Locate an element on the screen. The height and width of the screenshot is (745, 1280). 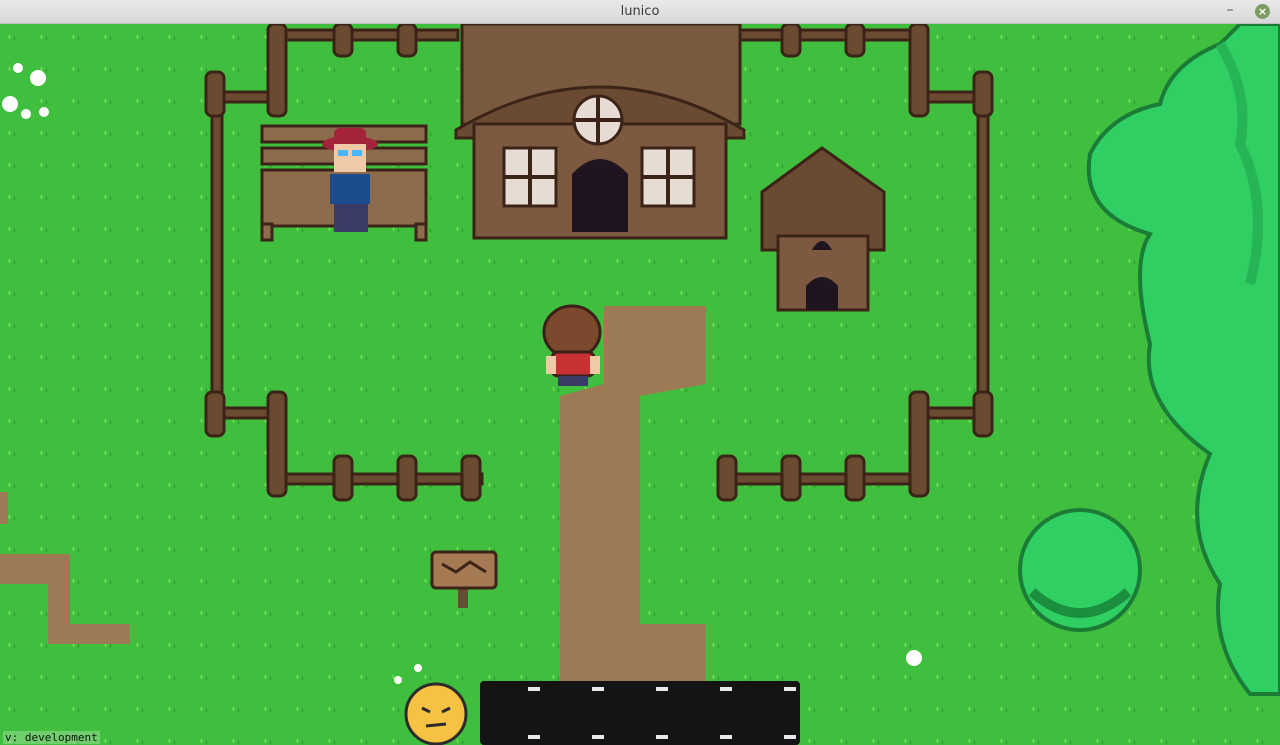
inventory-slot-1-marker is located at coordinates (534, 689).